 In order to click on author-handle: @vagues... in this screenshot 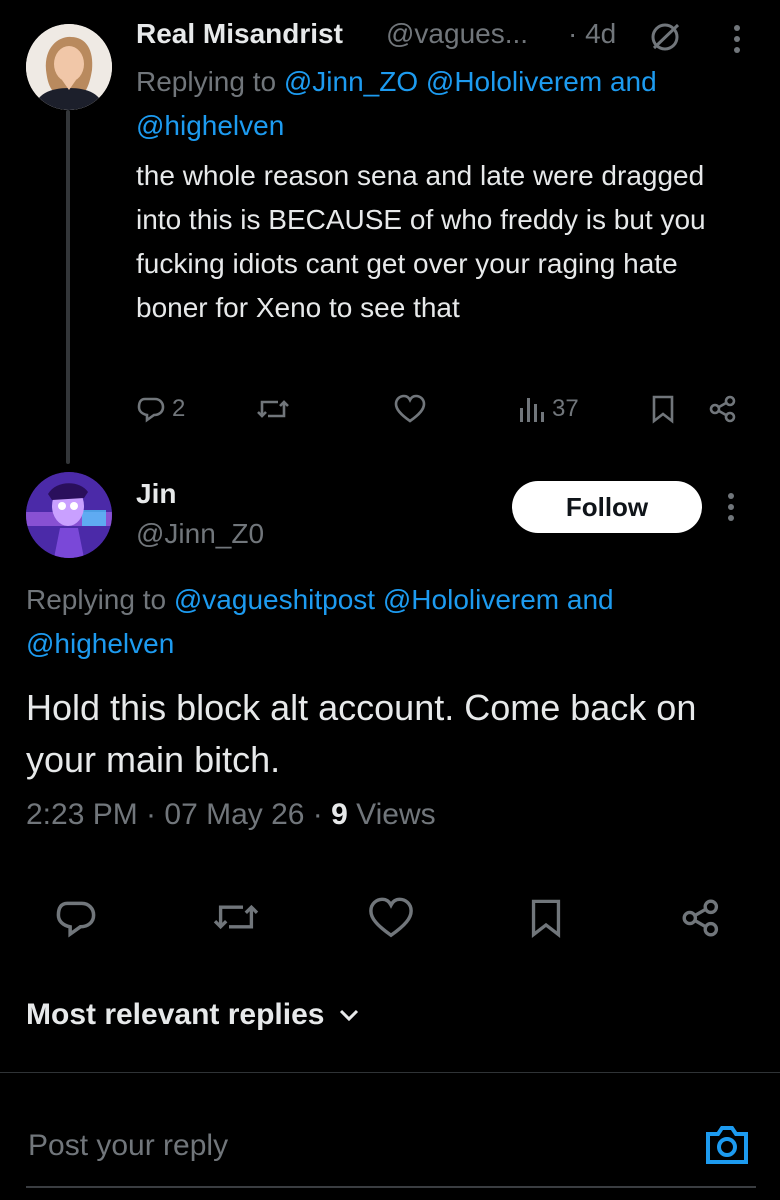, I will do `click(457, 34)`.